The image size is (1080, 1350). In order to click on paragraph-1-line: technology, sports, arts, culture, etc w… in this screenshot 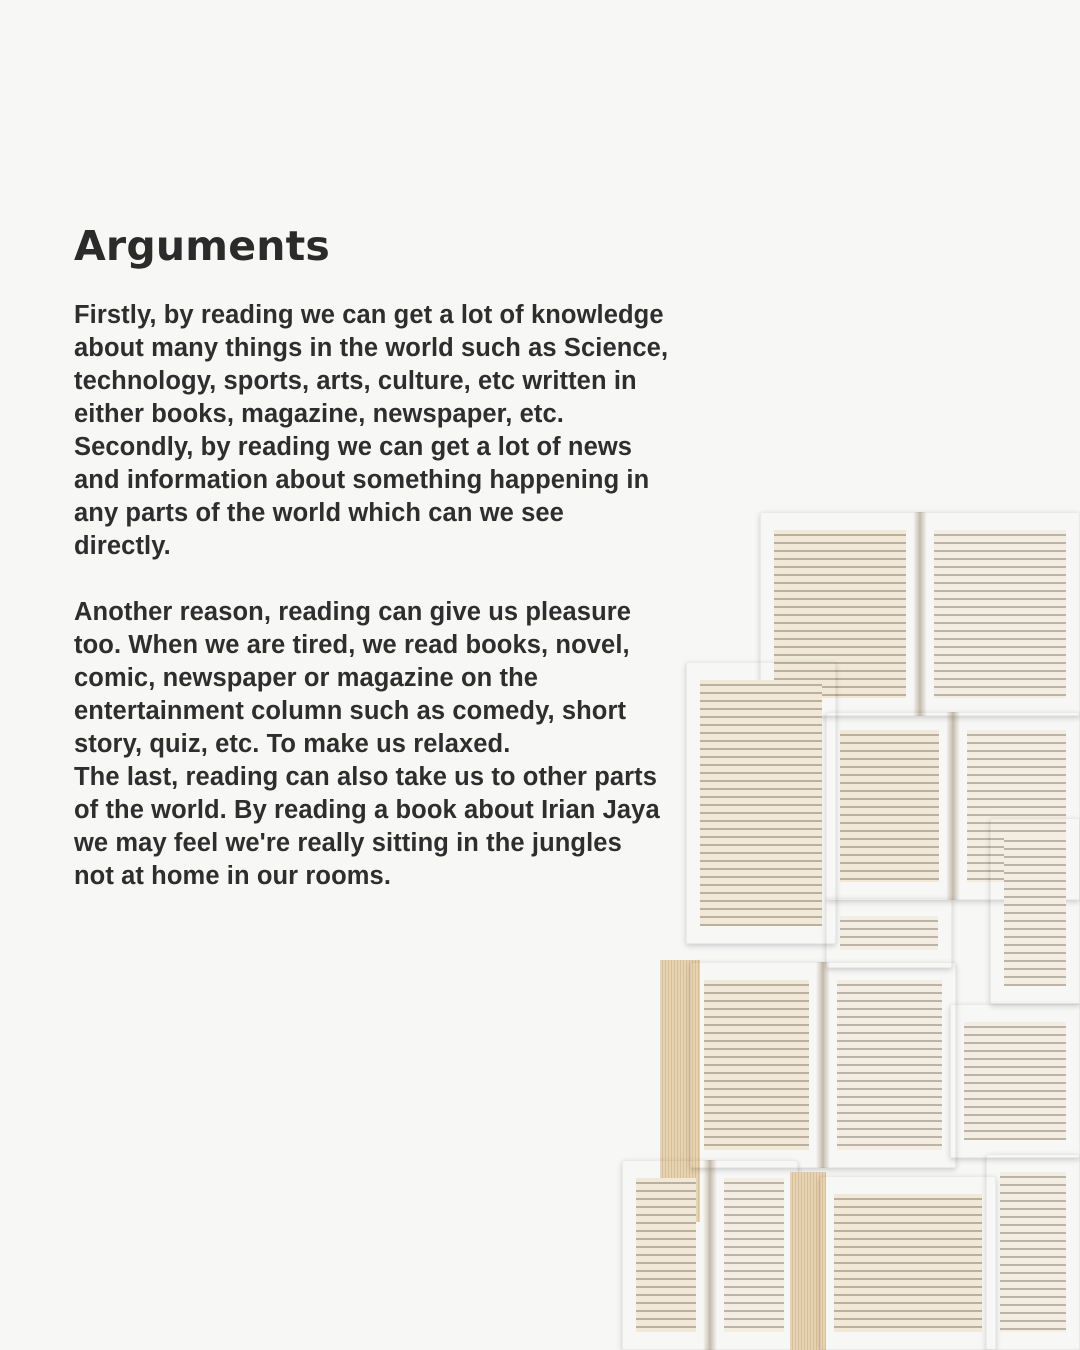, I will do `click(355, 381)`.